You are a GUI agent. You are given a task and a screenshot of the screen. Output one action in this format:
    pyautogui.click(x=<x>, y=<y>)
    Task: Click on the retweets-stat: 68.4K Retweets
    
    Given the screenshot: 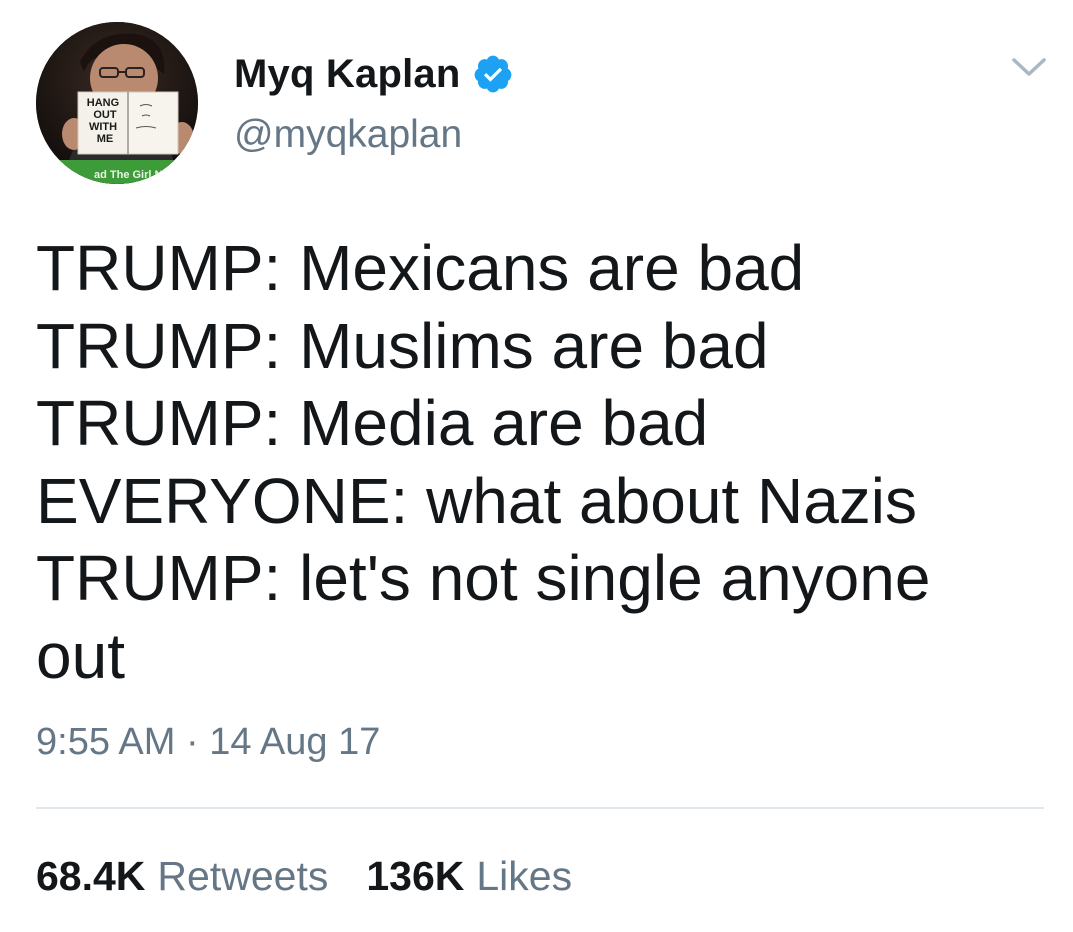 What is the action you would take?
    pyautogui.click(x=182, y=876)
    